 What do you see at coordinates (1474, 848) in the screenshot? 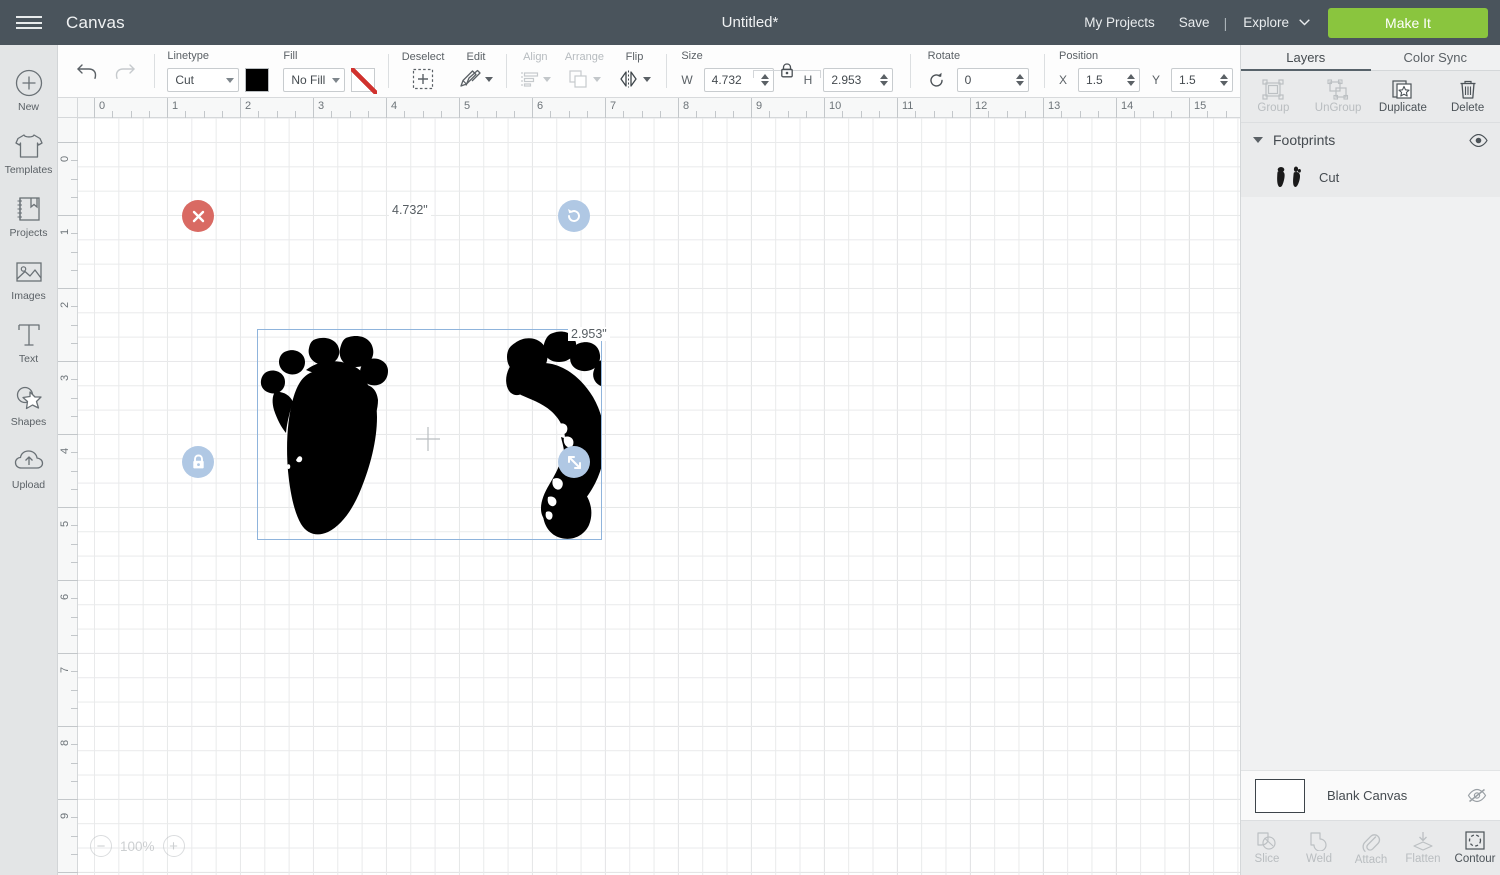
I see `contour-button: Contour` at bounding box center [1474, 848].